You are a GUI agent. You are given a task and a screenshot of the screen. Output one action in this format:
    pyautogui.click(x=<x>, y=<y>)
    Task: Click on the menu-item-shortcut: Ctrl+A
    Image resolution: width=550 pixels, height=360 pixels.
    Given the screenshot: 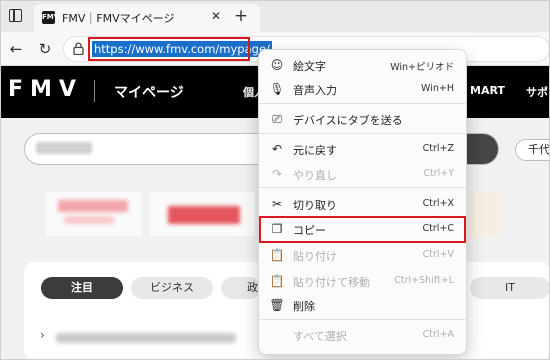 What is the action you would take?
    pyautogui.click(x=438, y=334)
    